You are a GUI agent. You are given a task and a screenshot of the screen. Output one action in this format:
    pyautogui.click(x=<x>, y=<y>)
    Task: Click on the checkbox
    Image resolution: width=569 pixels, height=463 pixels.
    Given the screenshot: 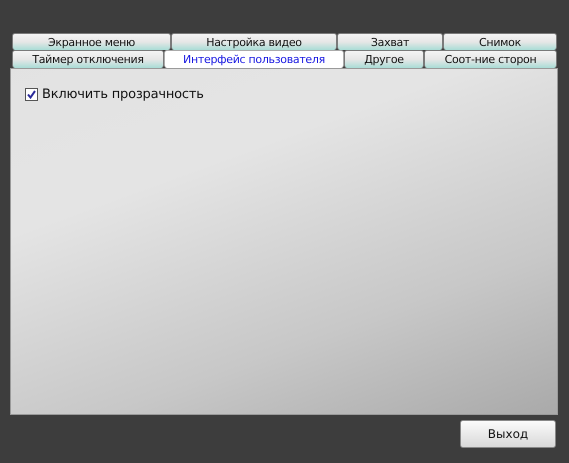 What is the action you would take?
    pyautogui.click(x=31, y=94)
    